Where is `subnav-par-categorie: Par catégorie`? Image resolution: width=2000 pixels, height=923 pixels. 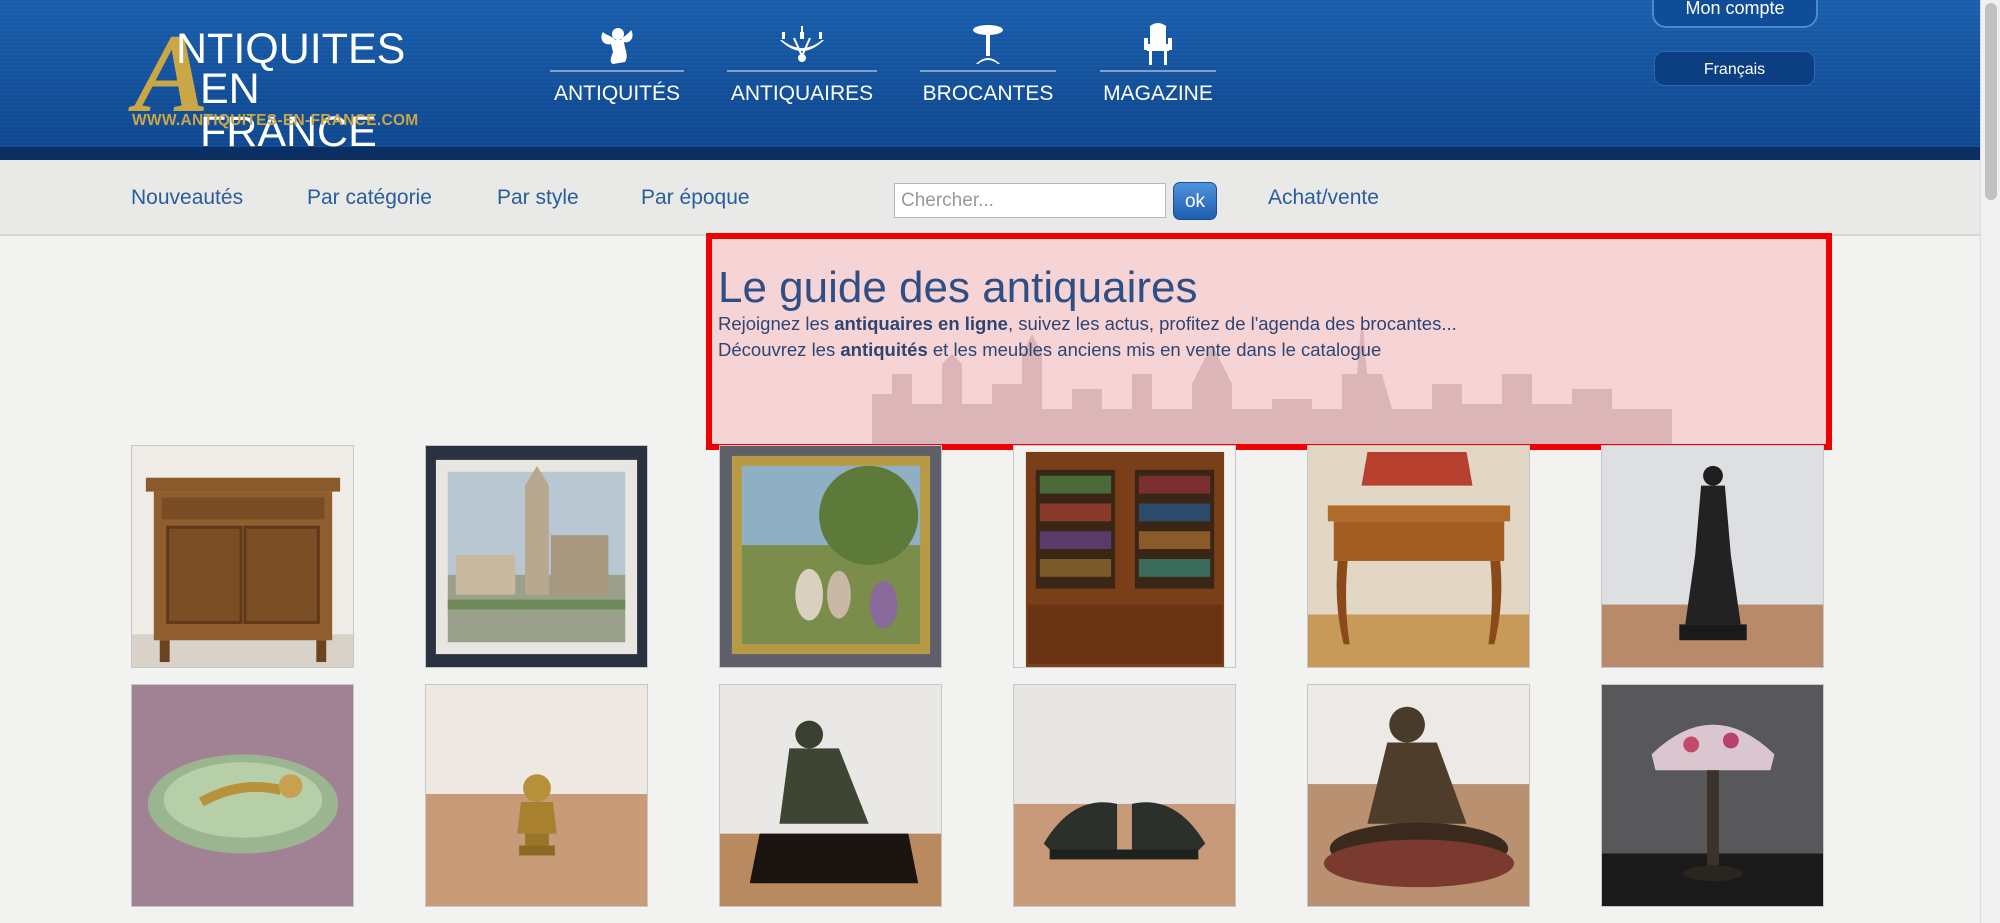
subnav-par-categorie: Par catégorie is located at coordinates (369, 198).